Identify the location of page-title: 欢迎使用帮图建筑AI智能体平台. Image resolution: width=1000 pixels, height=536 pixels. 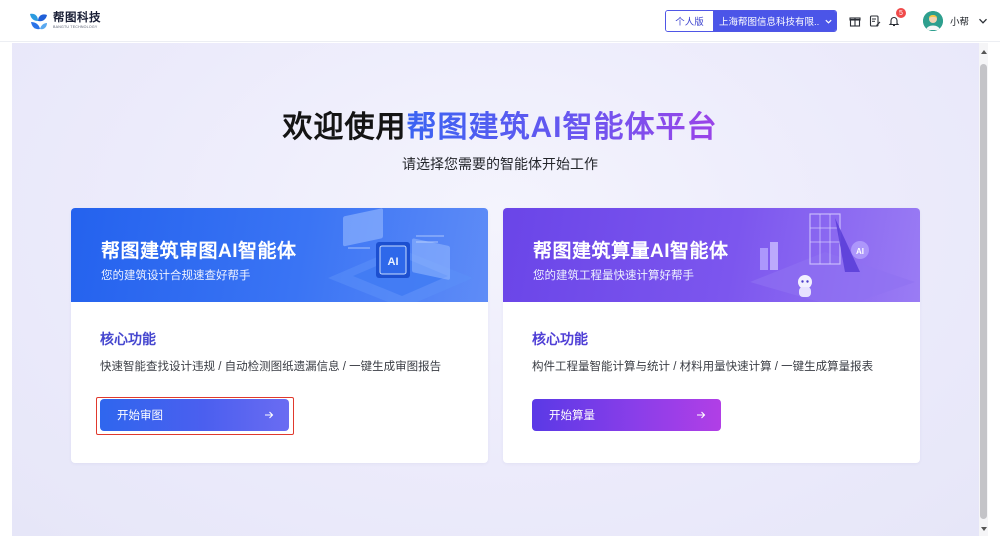
(500, 124).